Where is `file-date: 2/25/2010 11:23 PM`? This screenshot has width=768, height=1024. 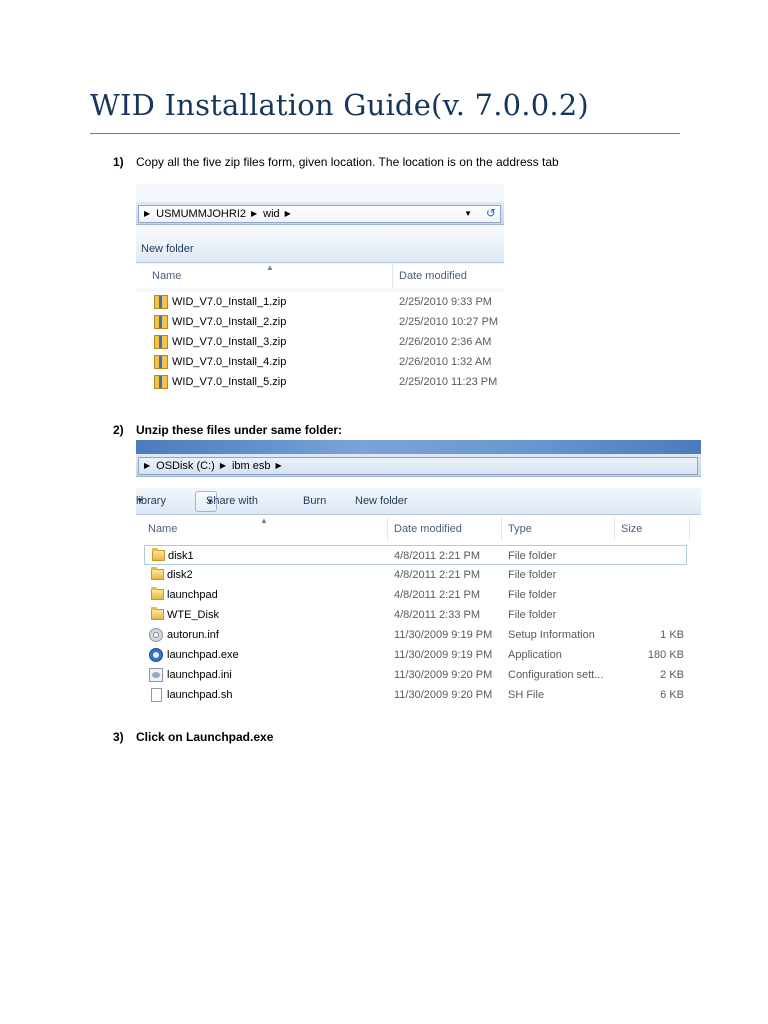
file-date: 2/25/2010 11:23 PM is located at coordinates (448, 382).